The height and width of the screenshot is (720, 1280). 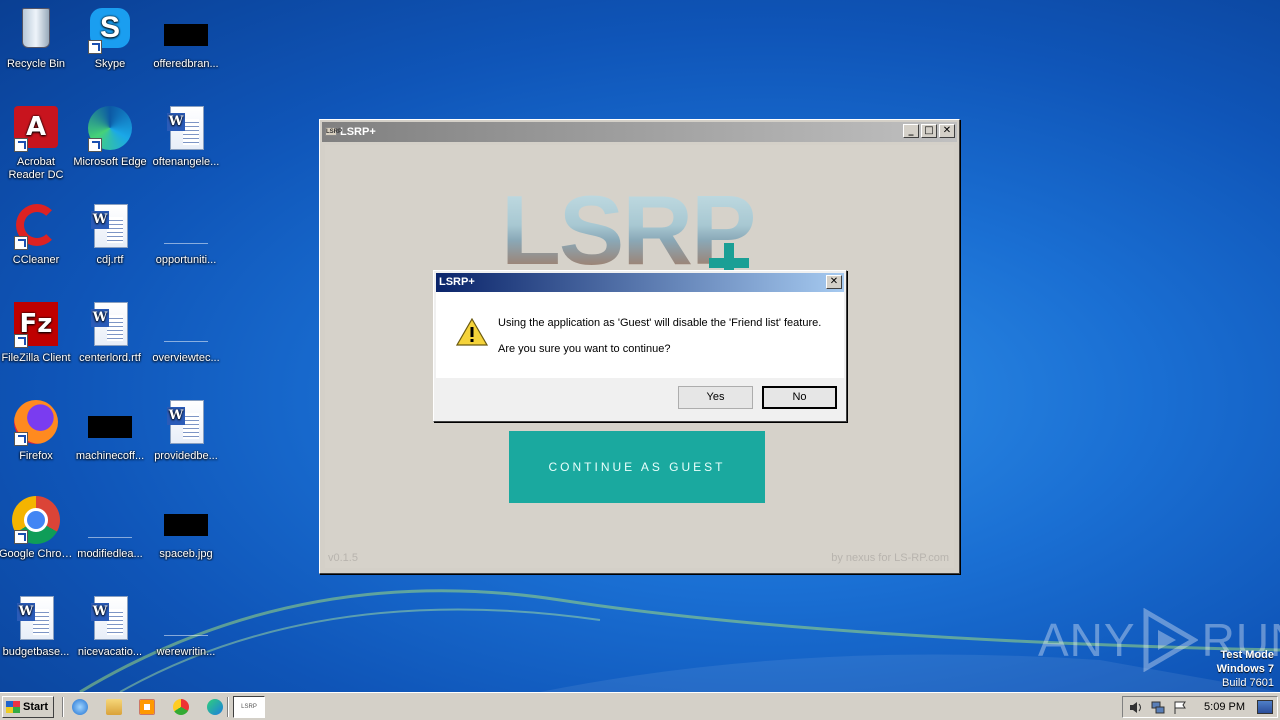 I want to click on acrobat-icon: A, so click(x=36, y=128).